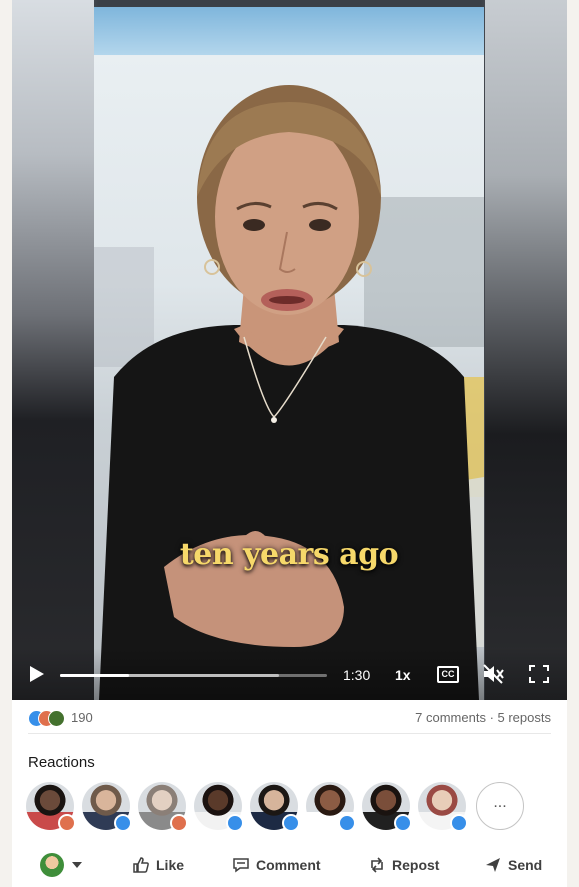 The width and height of the screenshot is (579, 887). I want to click on progress-bar, so click(193, 675).